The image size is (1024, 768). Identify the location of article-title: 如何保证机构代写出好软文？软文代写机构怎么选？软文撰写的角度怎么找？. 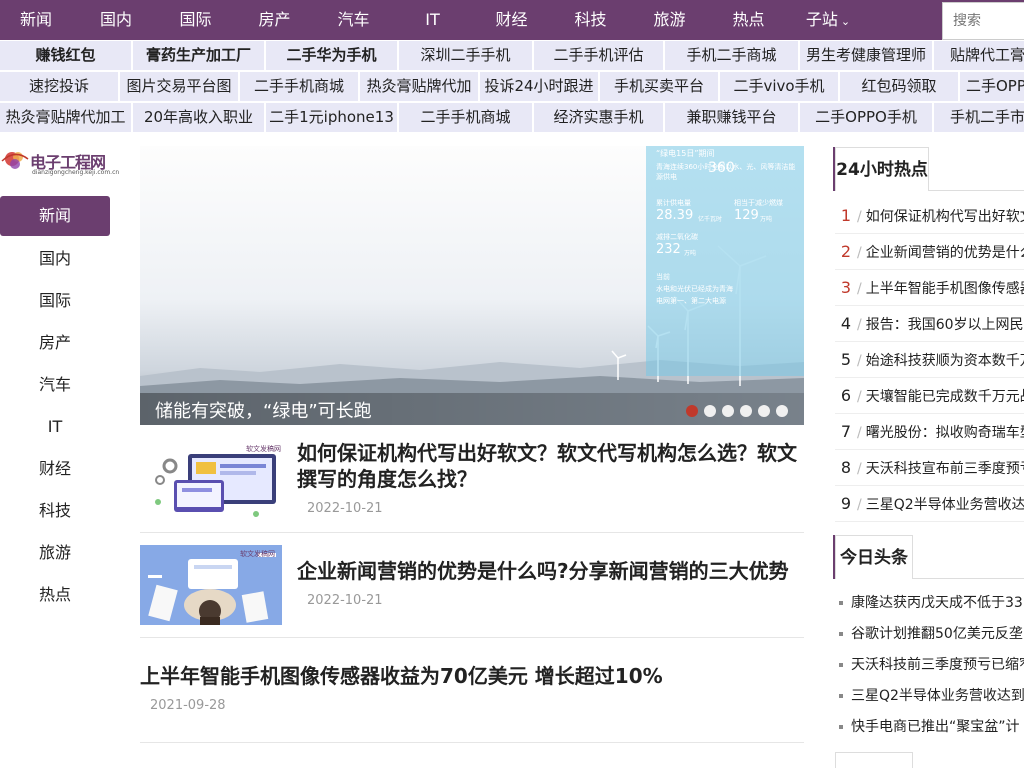
(547, 466).